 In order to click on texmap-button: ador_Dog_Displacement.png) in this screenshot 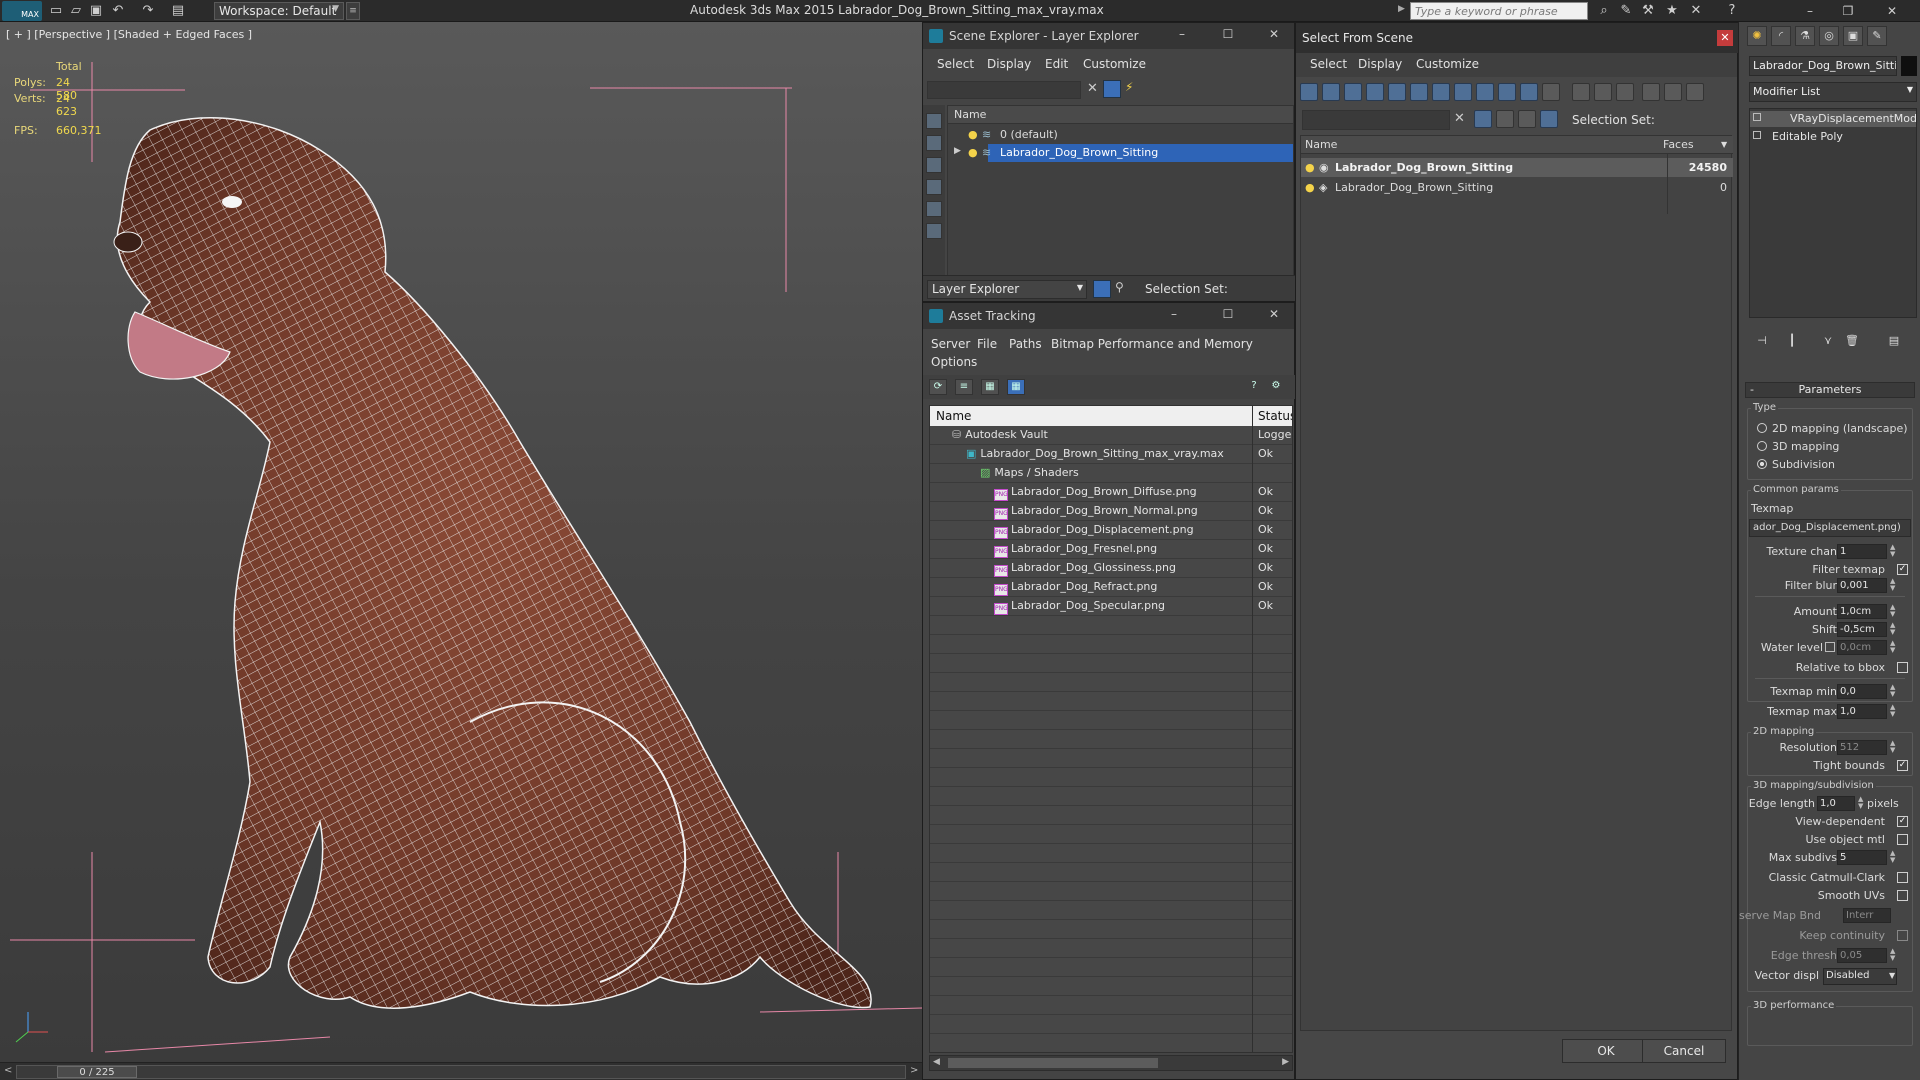, I will do `click(1830, 528)`.